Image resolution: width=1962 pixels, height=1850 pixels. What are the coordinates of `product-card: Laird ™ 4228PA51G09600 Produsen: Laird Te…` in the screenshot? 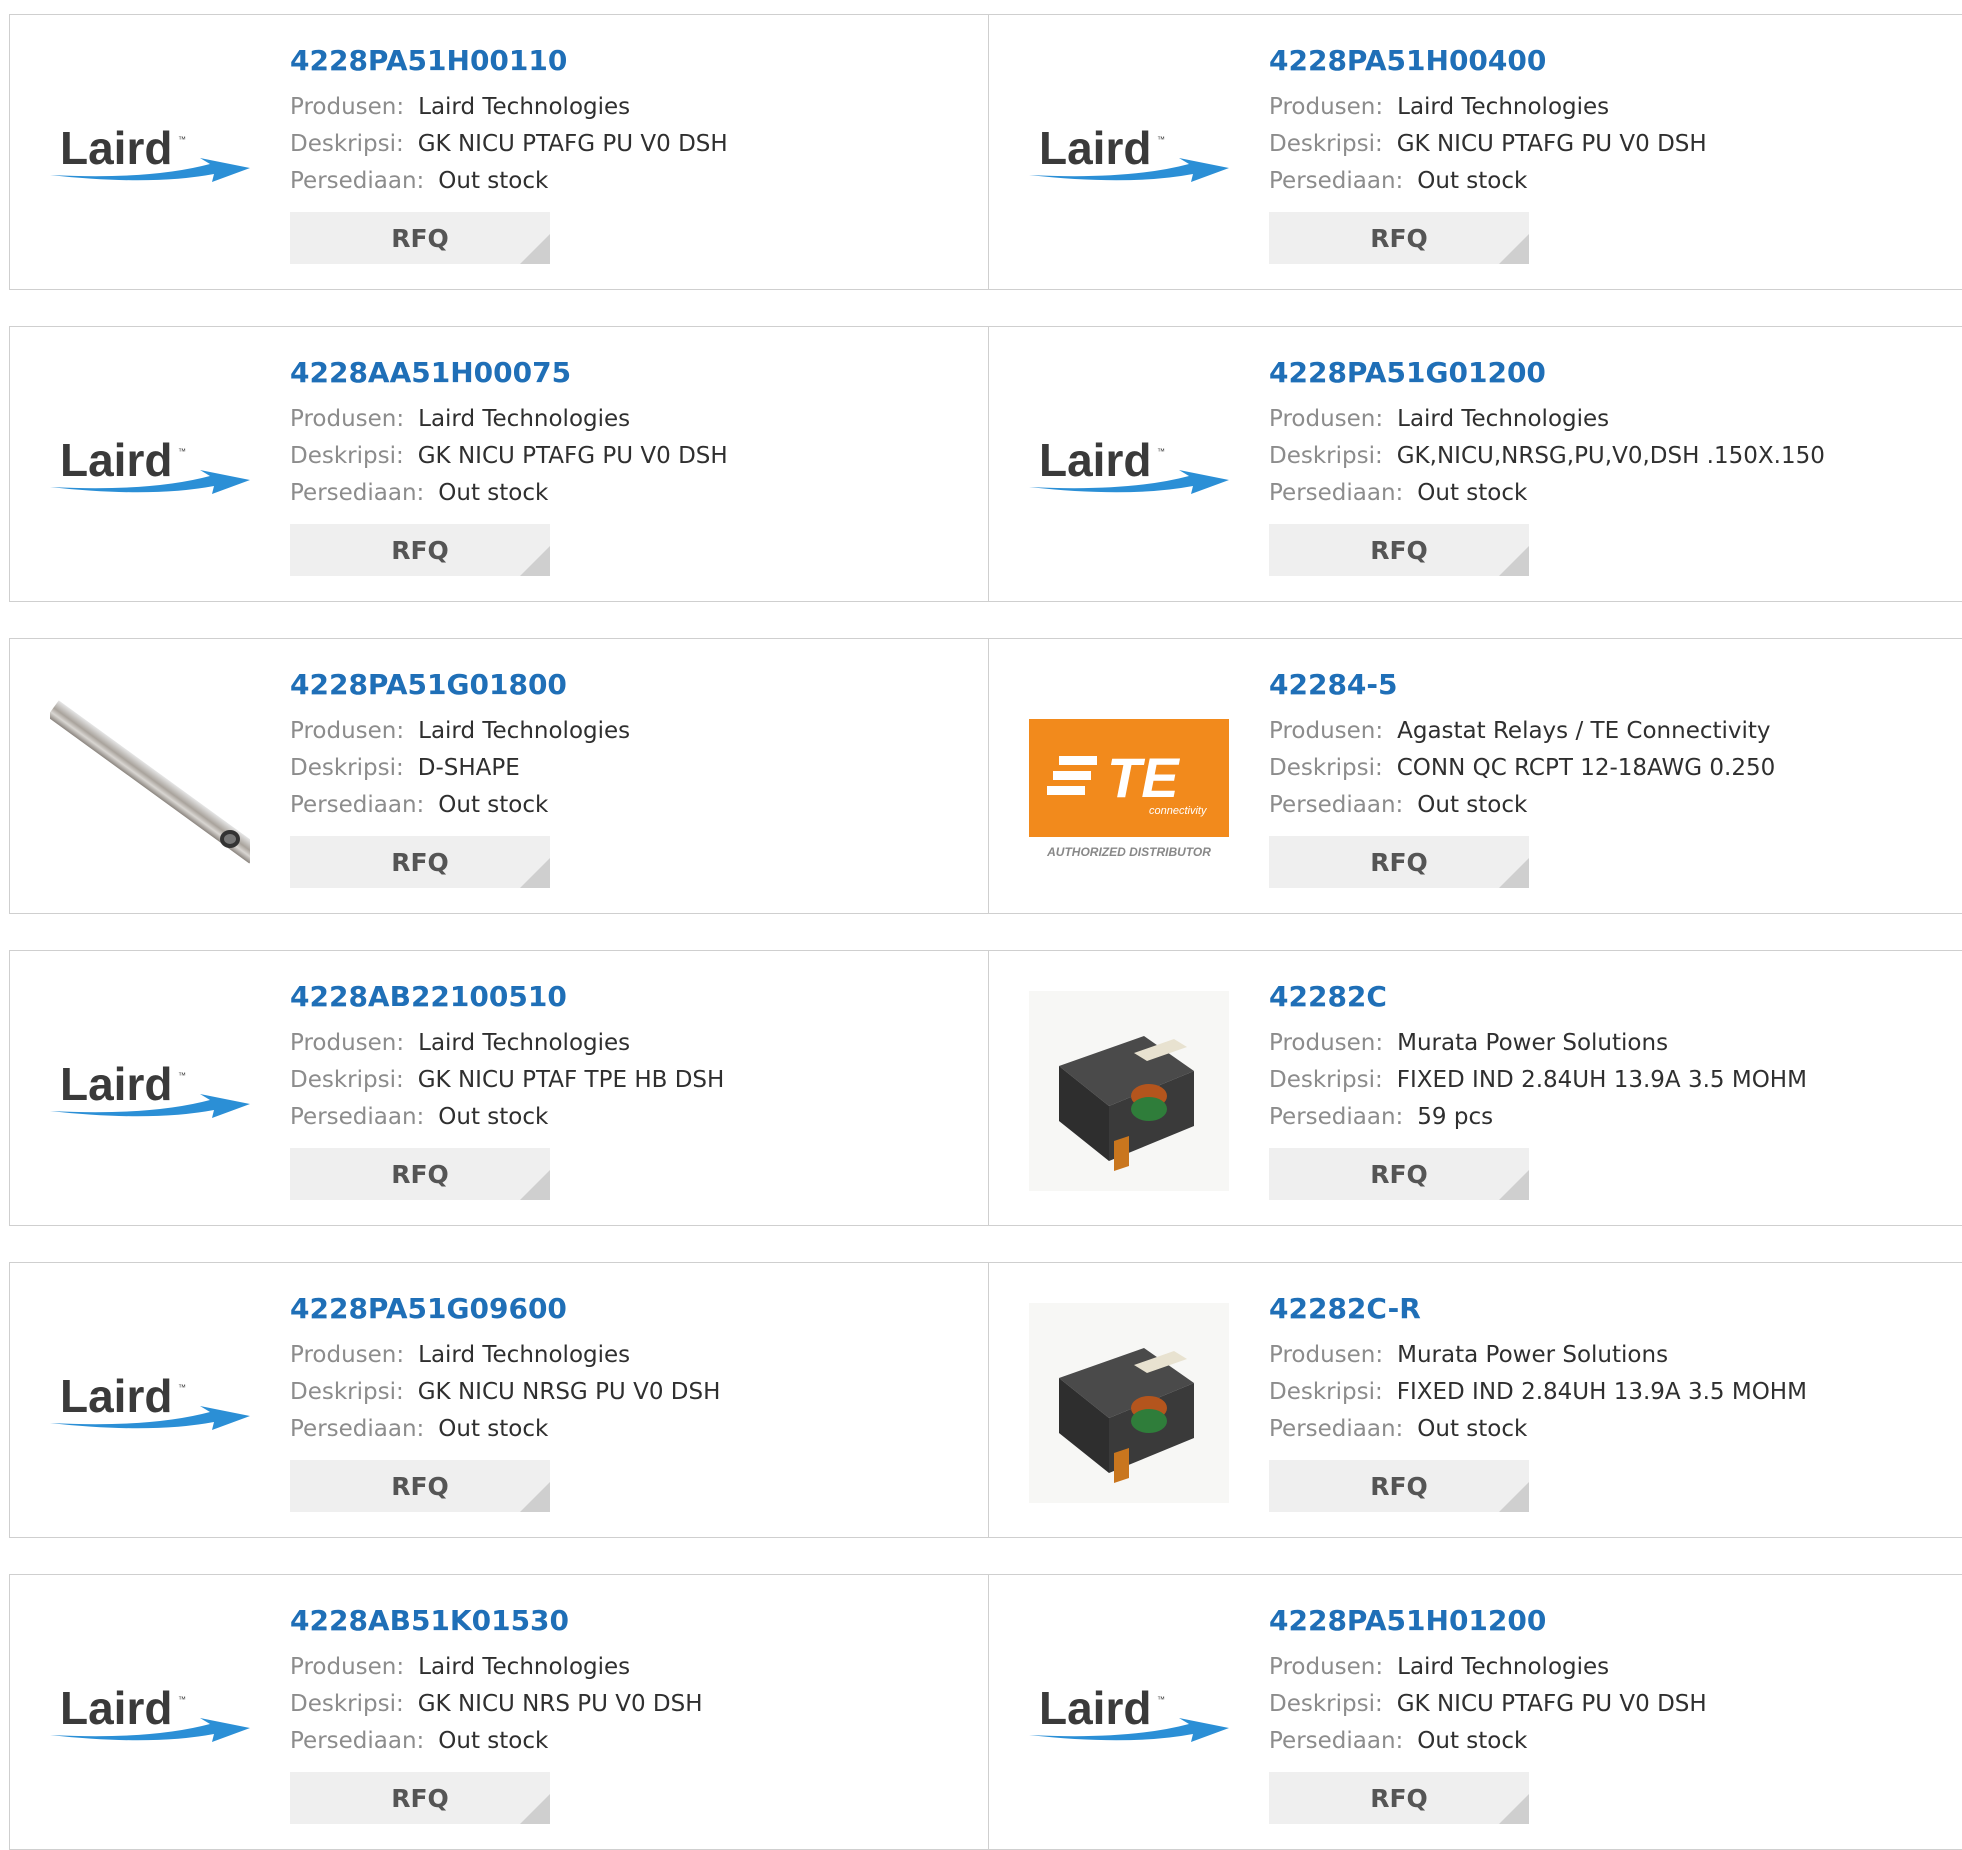 It's located at (499, 1400).